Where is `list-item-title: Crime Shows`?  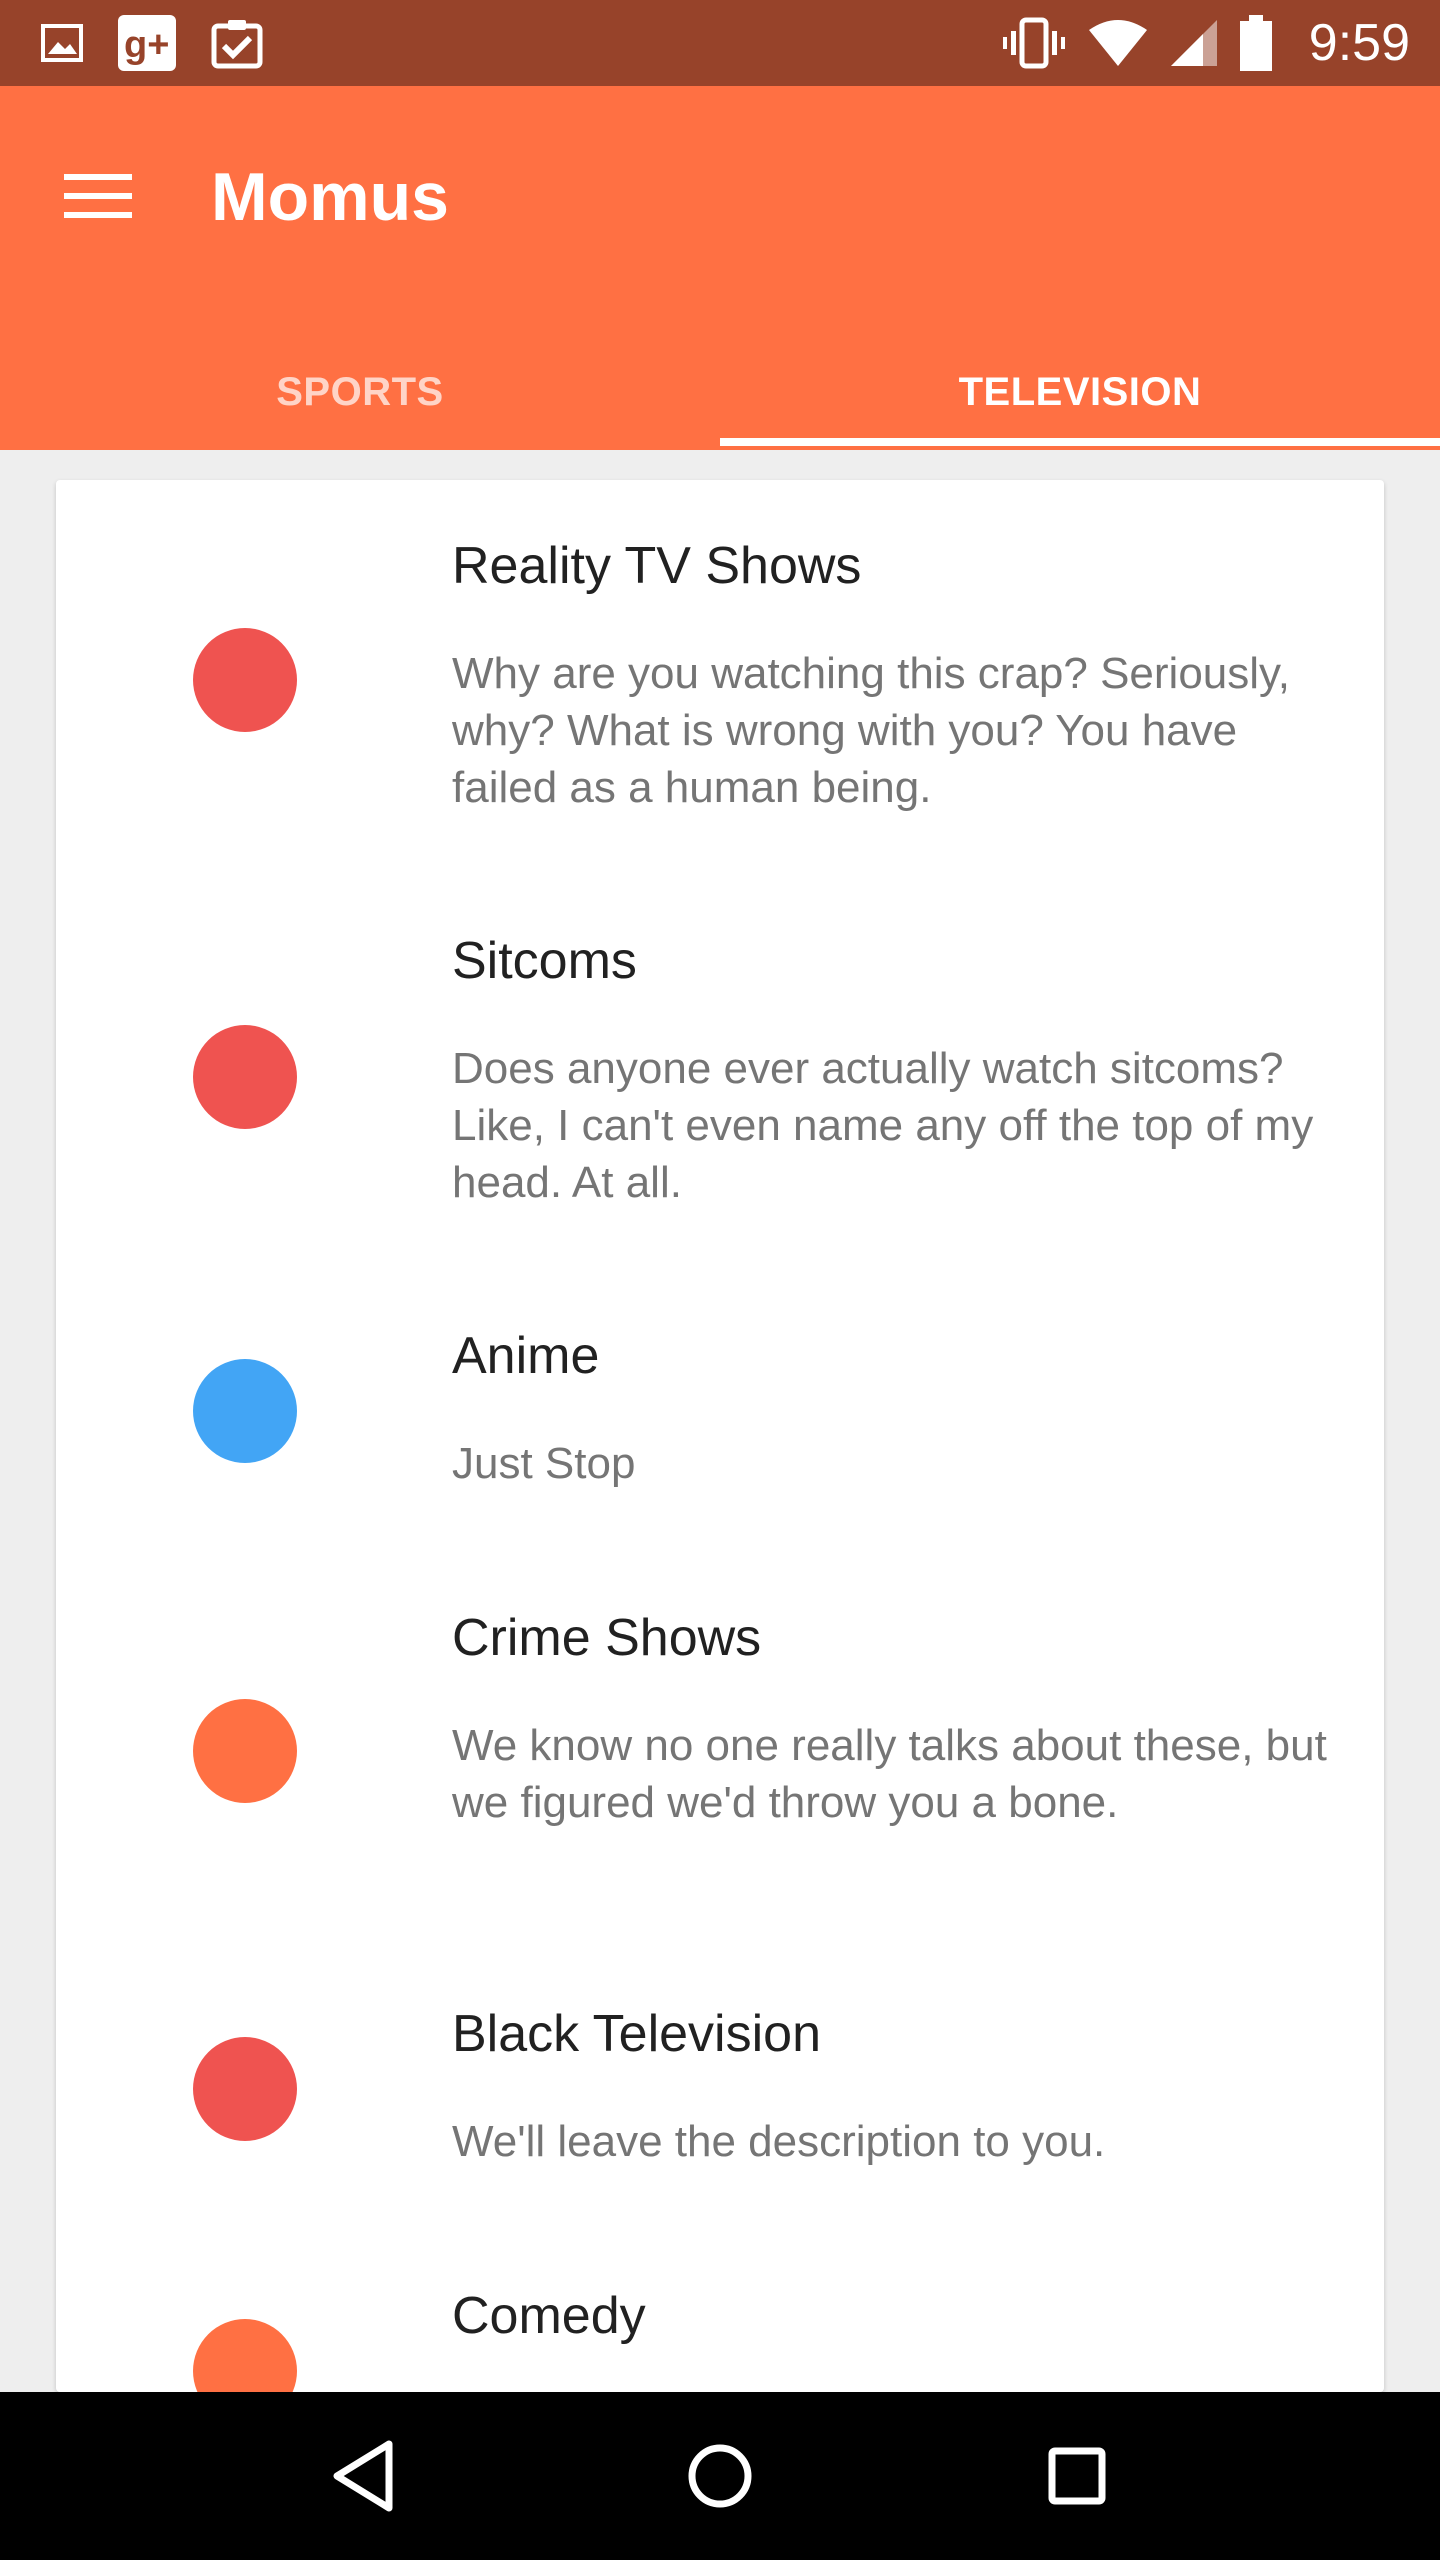
list-item-title: Crime Shows is located at coordinates (607, 1638).